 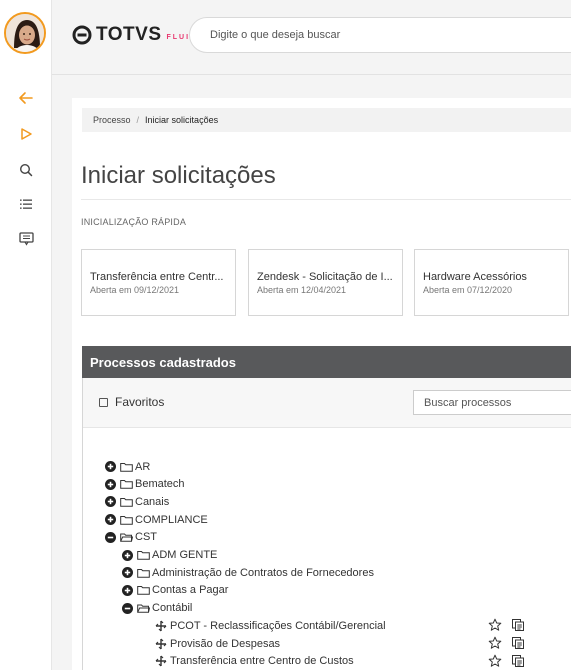 What do you see at coordinates (146, 537) in the screenshot?
I see `tree-item-label: CST` at bounding box center [146, 537].